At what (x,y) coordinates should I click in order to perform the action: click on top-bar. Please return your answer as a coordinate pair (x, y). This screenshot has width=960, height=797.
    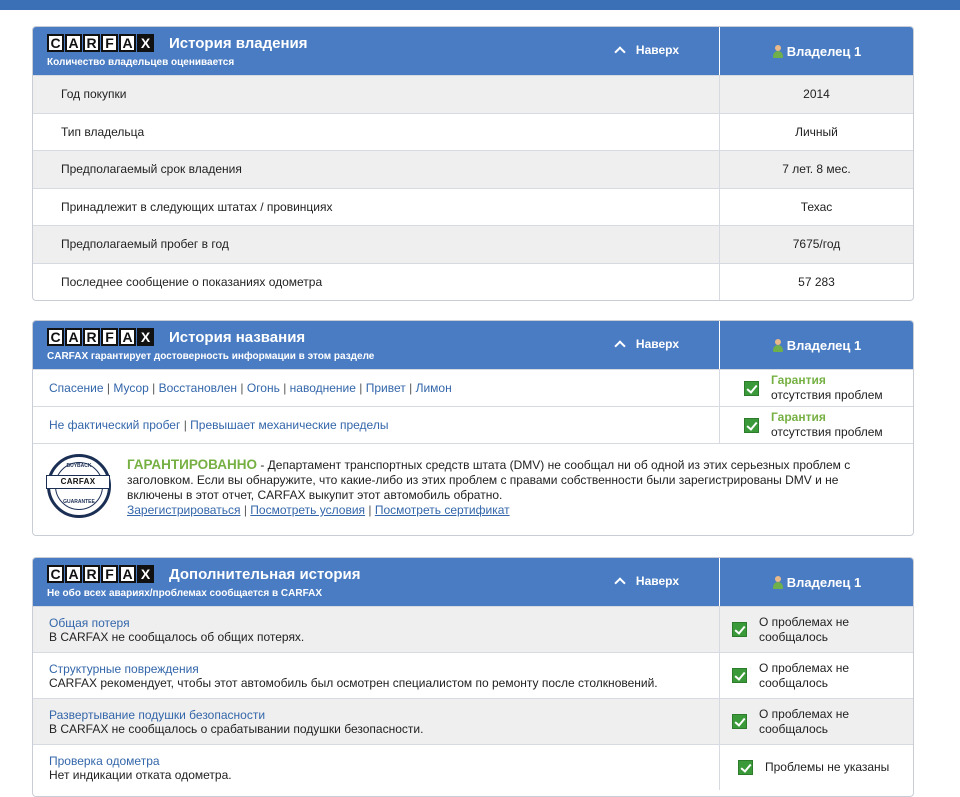
    Looking at the image, I should click on (480, 5).